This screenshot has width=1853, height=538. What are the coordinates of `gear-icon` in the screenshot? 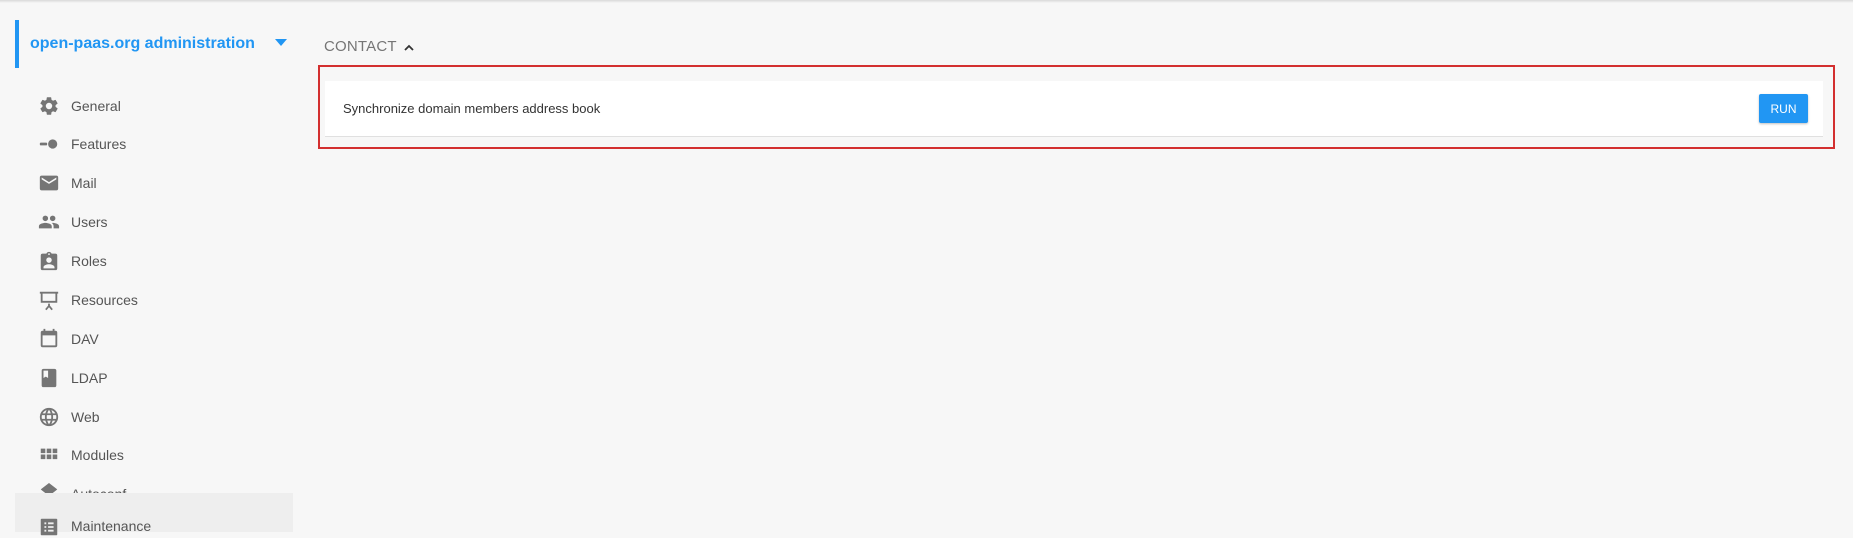 It's located at (49, 106).